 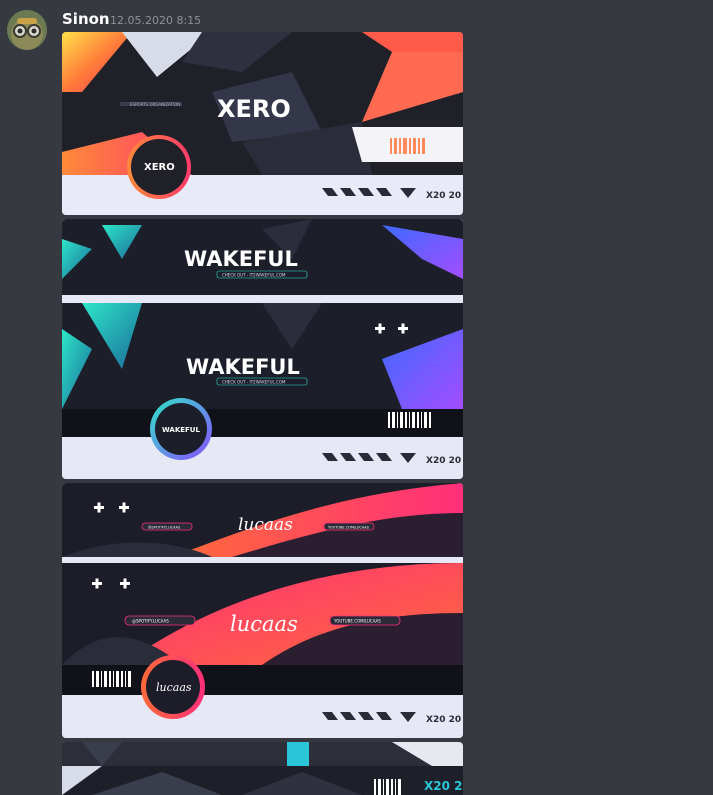 I want to click on wakeful-twitter-sub: CHECK OUT - IT2WAKEFUL.COM, so click(x=254, y=382).